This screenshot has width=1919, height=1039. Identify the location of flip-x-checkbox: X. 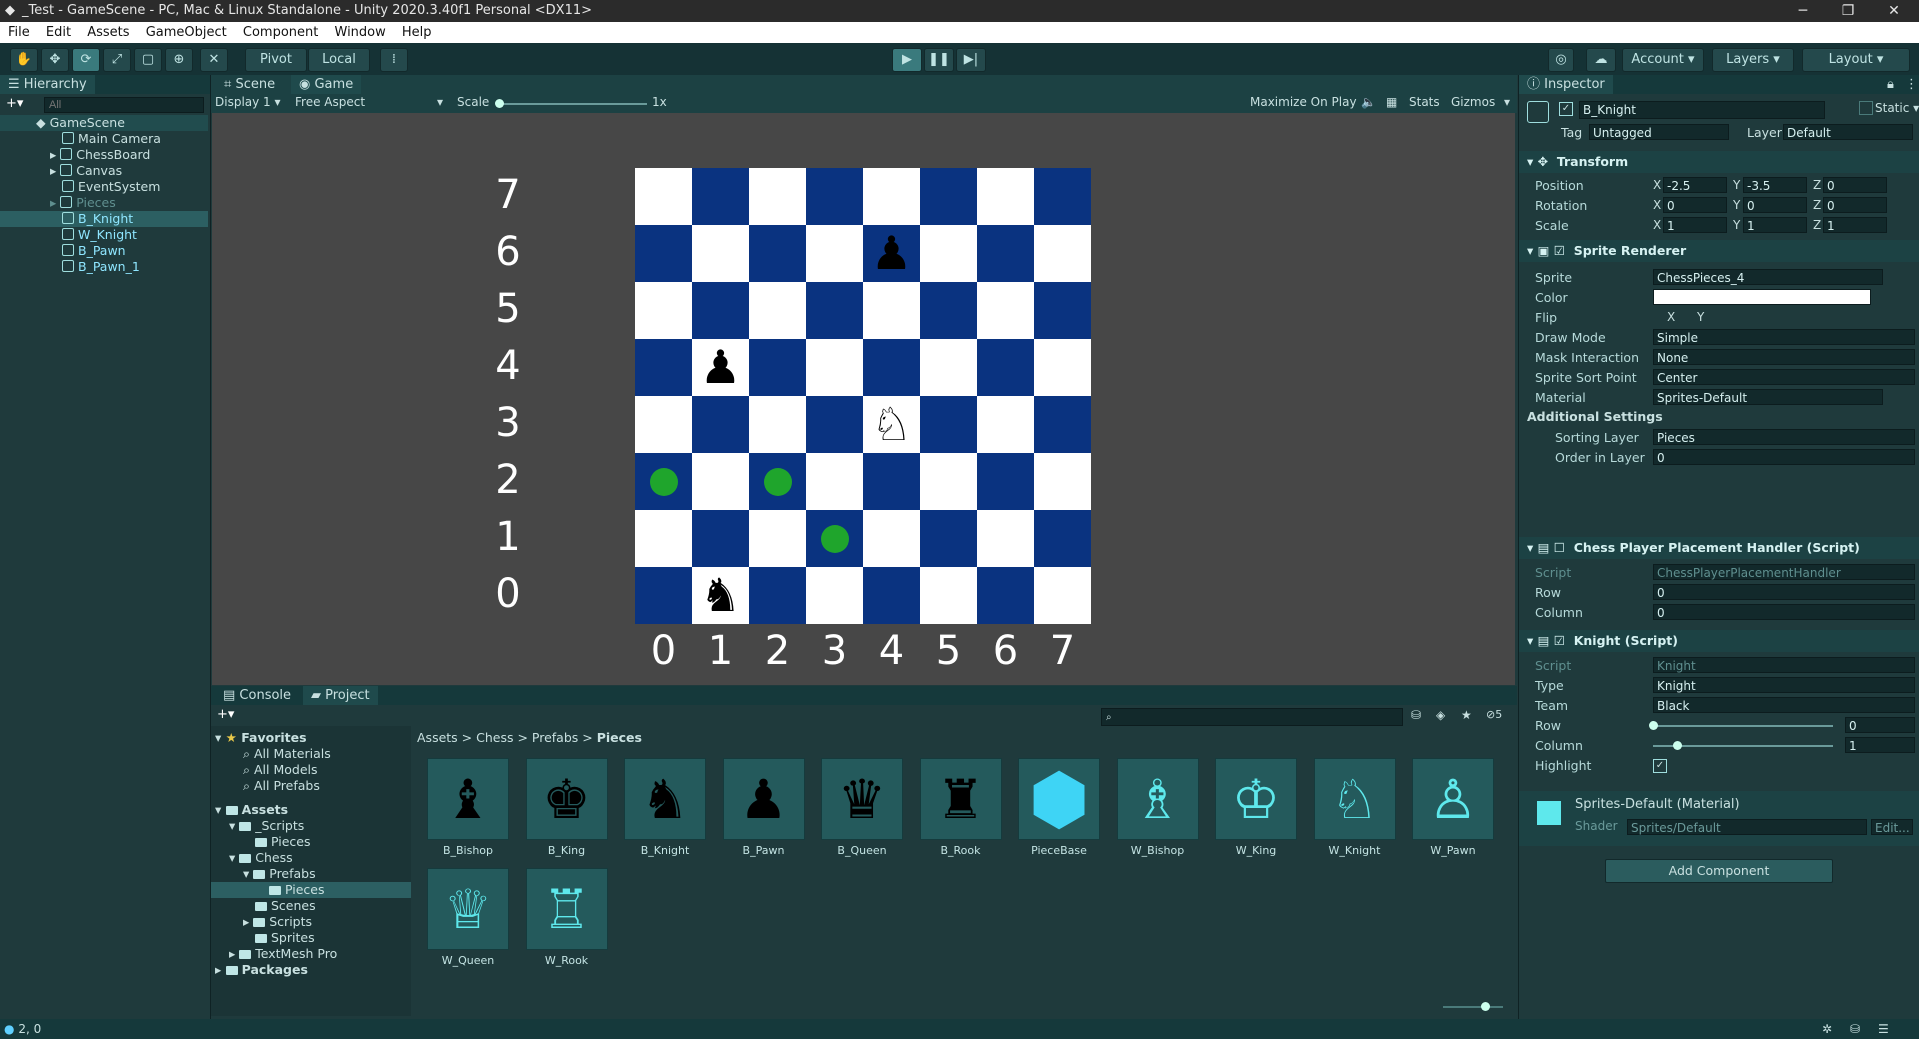
(1671, 317).